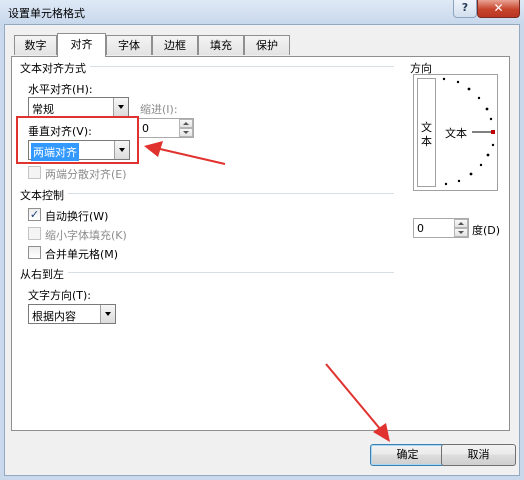 The height and width of the screenshot is (480, 524). What do you see at coordinates (221, 45) in the screenshot?
I see `tab-fill: 填充` at bounding box center [221, 45].